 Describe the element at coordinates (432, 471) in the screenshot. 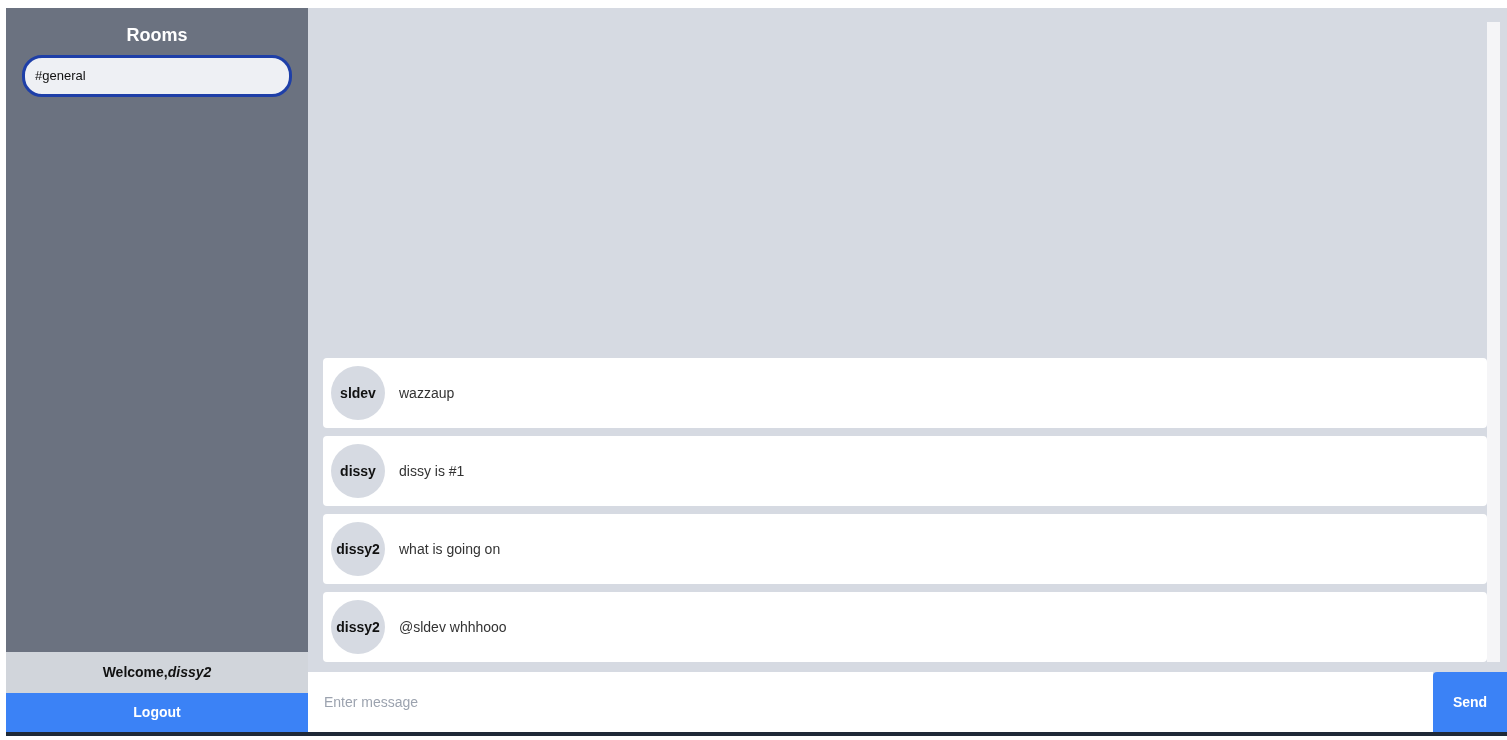

I see `message-text: dissy is #1` at that location.